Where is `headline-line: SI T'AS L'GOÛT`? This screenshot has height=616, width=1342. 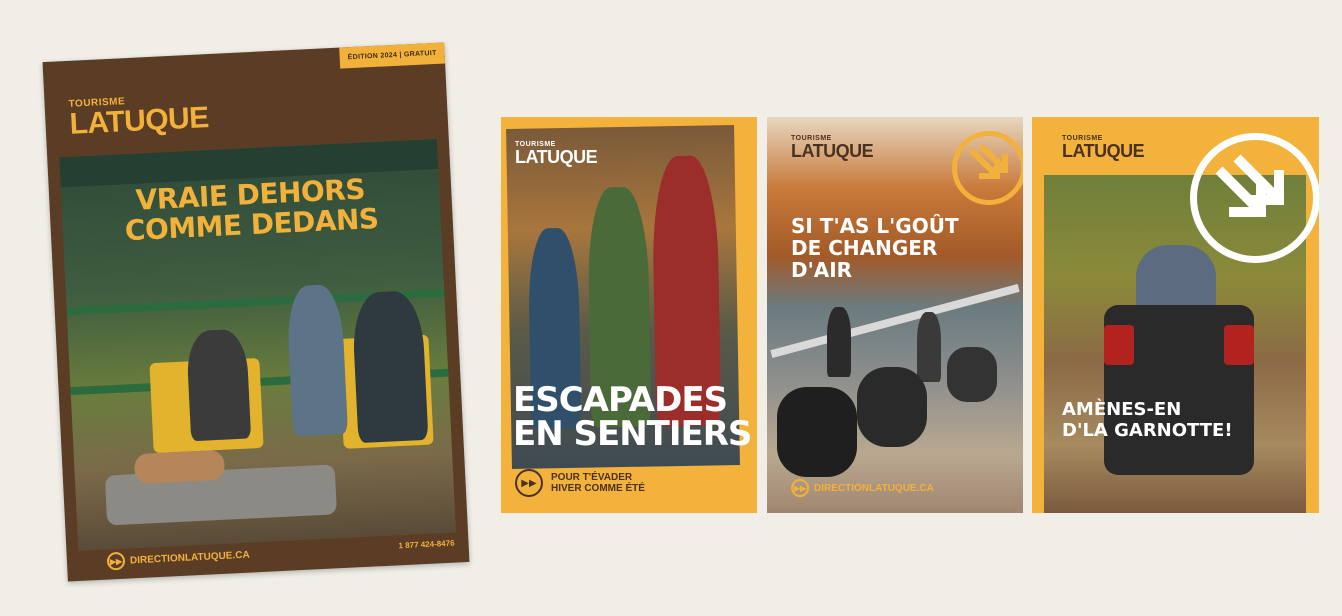 headline-line: SI T'AS L'GOÛT is located at coordinates (875, 226).